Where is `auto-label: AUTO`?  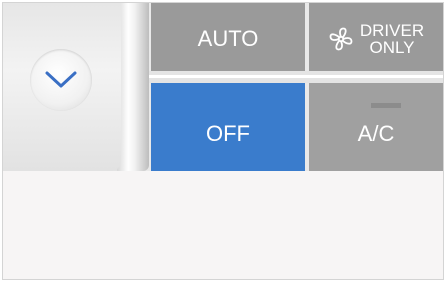
auto-label: AUTO is located at coordinates (228, 38).